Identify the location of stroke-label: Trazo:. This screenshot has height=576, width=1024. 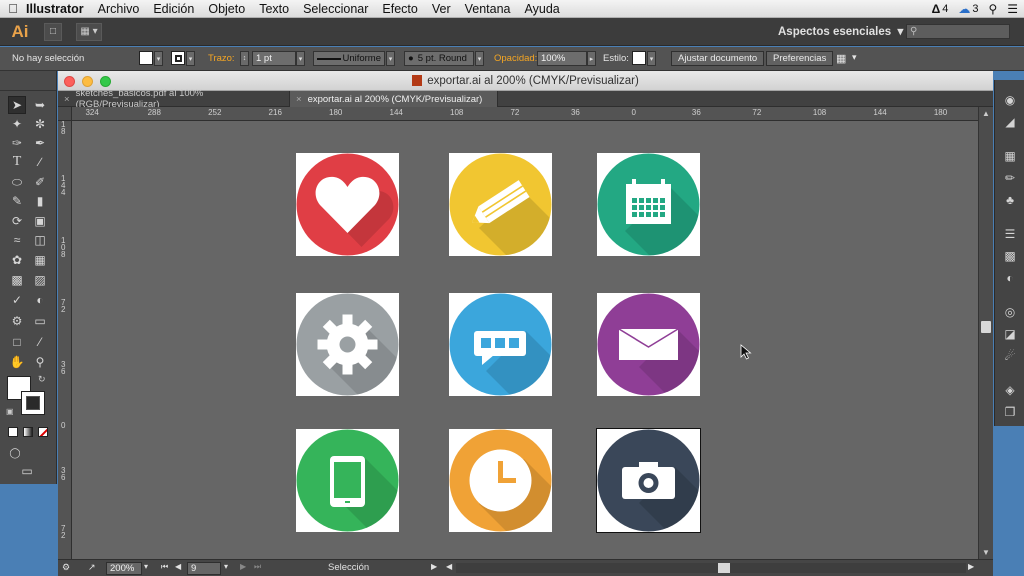
(221, 58).